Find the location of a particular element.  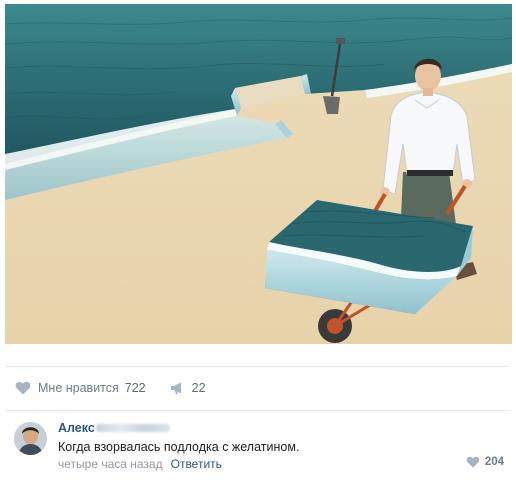

like-button: Мне нравится 722 is located at coordinates (80, 388).